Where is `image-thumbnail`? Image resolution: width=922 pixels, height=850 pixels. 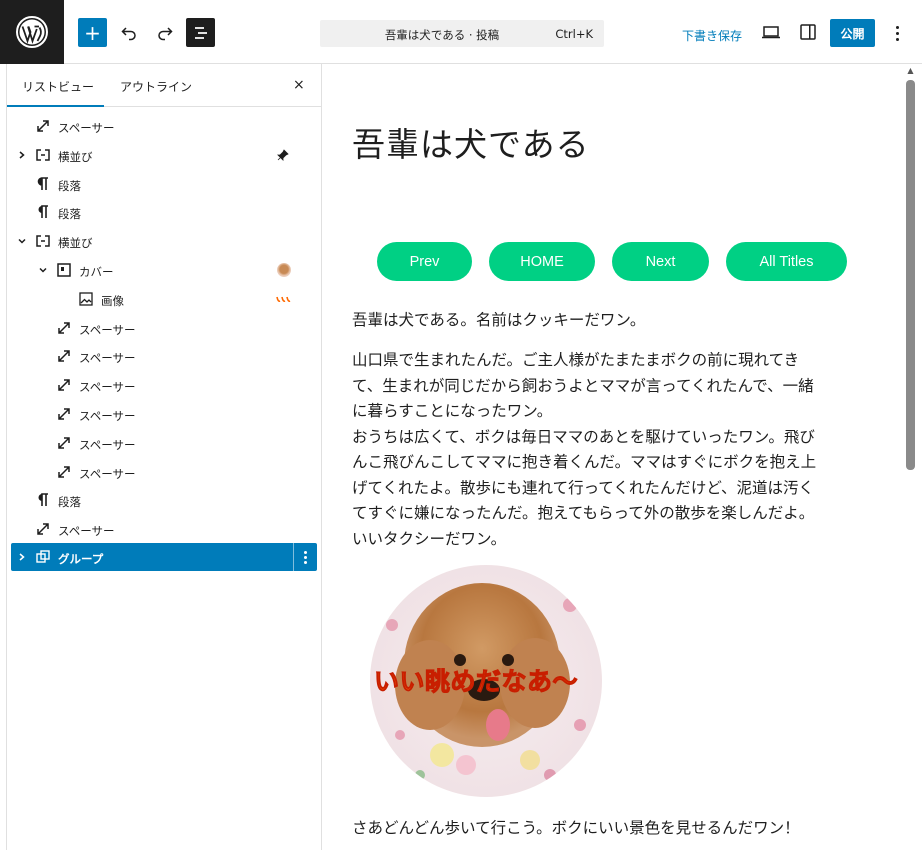 image-thumbnail is located at coordinates (283, 299).